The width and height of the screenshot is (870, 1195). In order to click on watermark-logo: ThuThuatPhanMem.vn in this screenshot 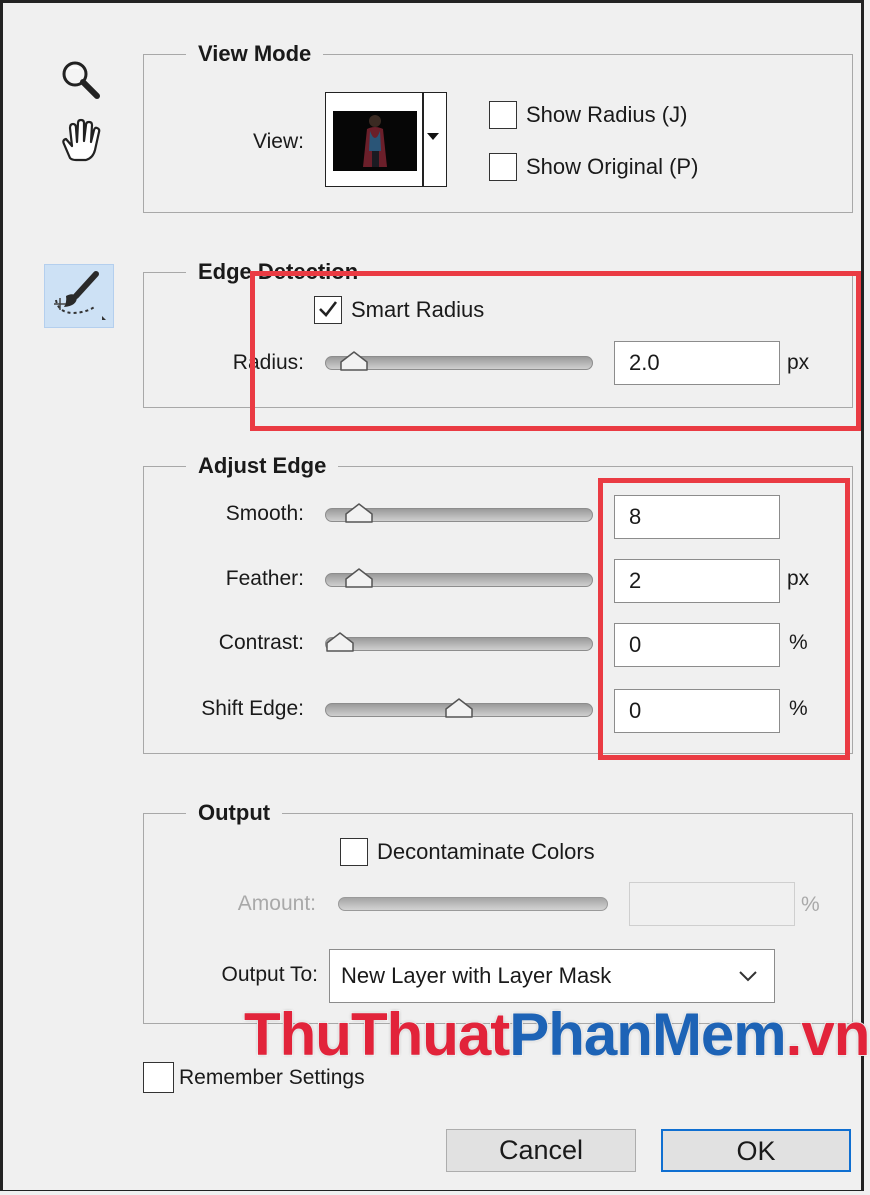, I will do `click(556, 1034)`.